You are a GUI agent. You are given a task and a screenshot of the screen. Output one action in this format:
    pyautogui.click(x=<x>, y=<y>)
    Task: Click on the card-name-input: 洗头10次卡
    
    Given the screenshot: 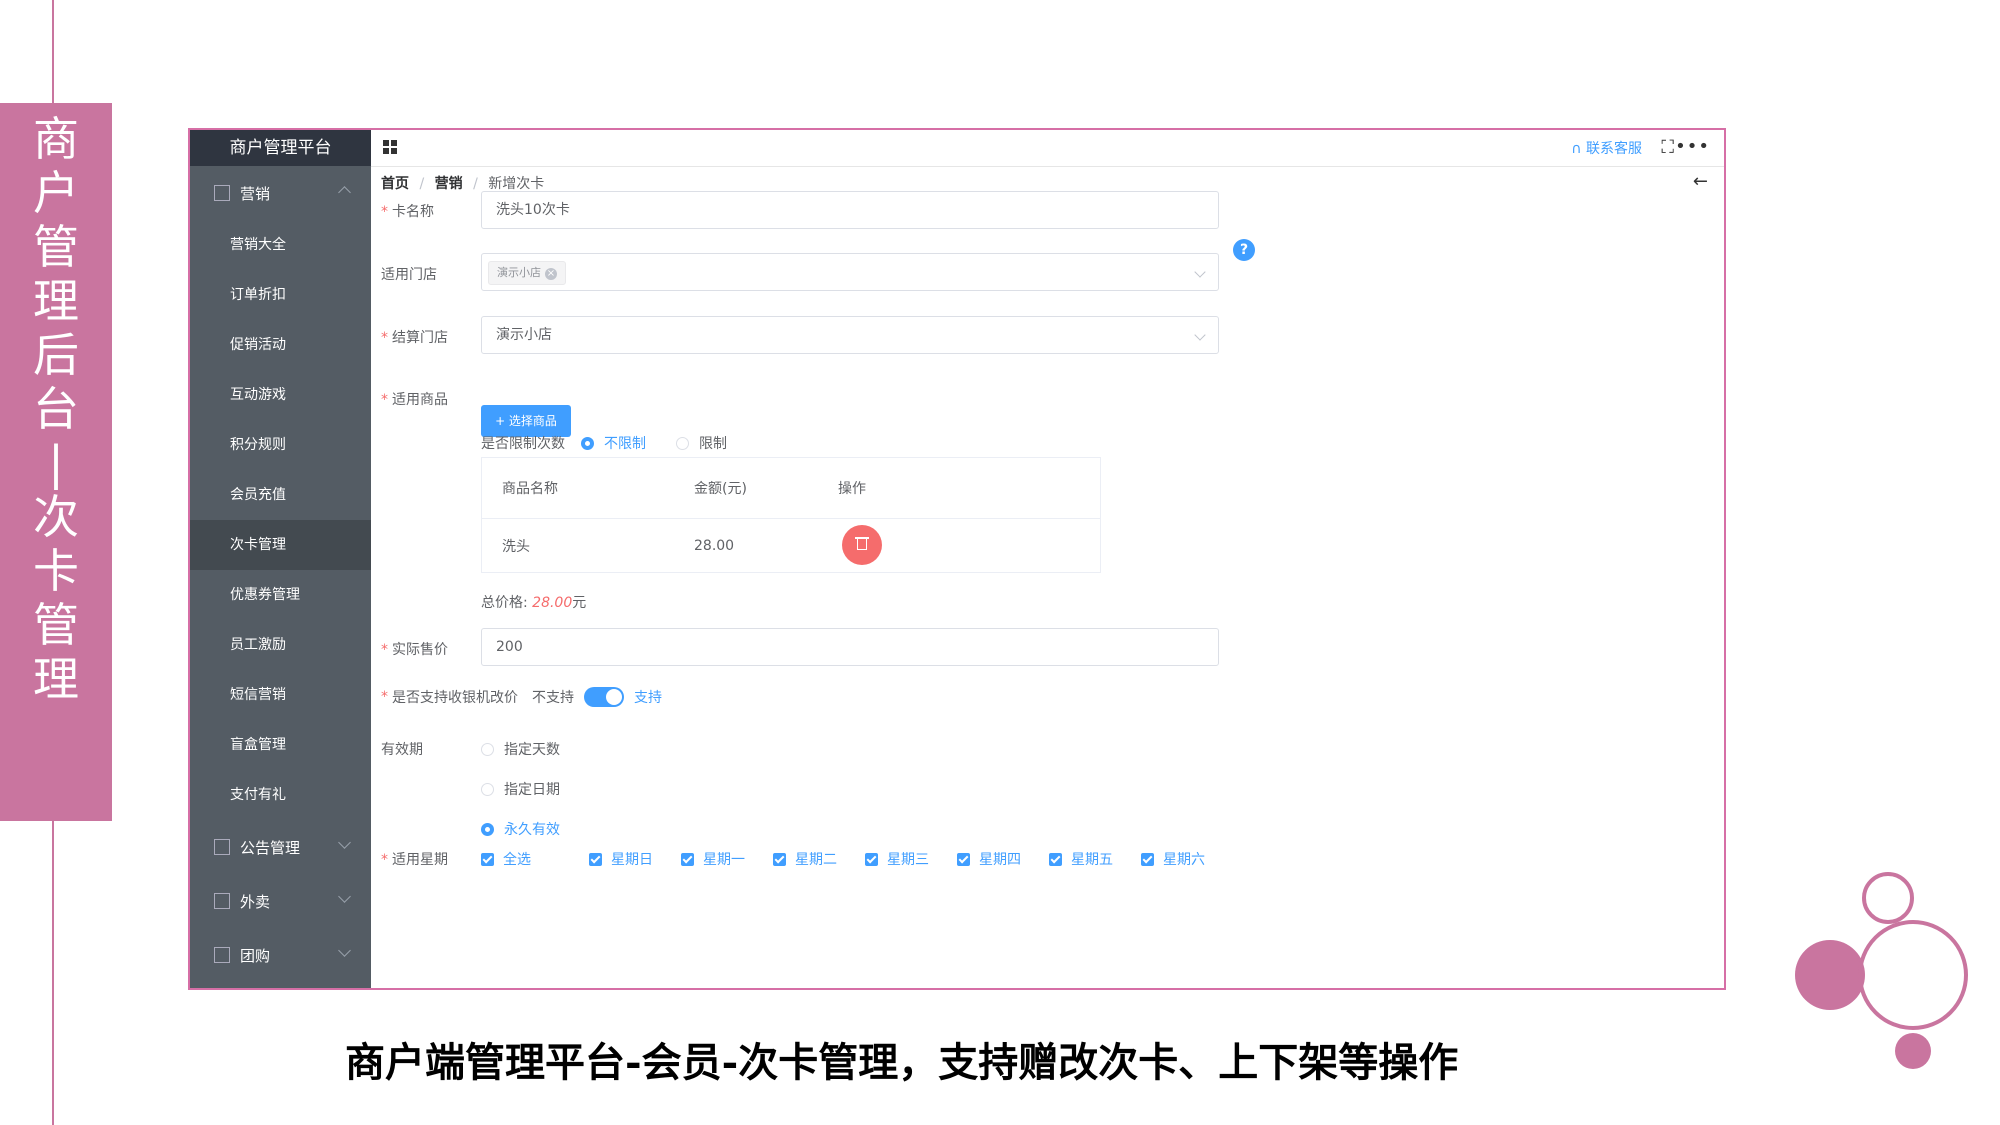 What is the action you would take?
    pyautogui.click(x=850, y=210)
    